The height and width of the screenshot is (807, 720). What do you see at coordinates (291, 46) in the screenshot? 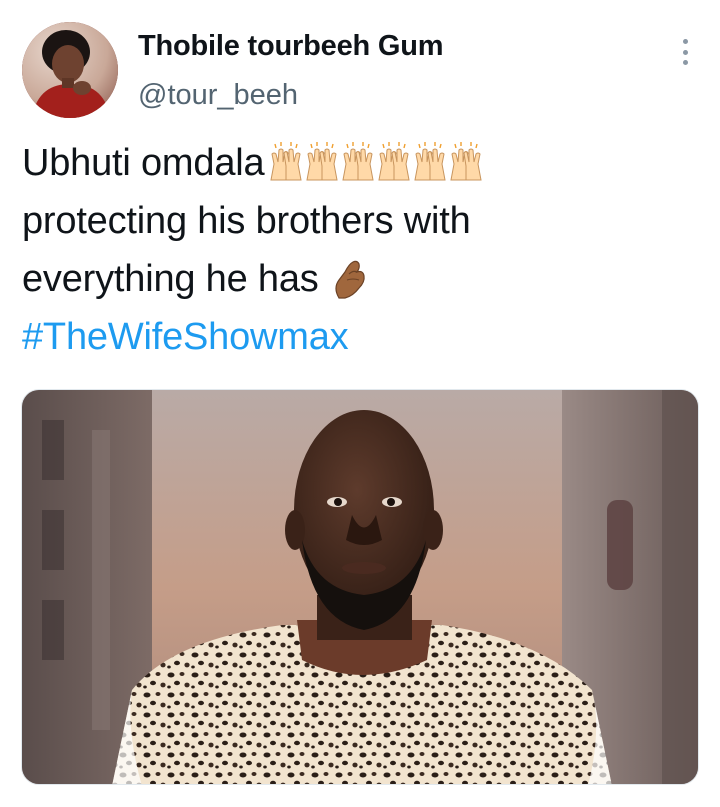
I see `author-display-name: Thobile tourbeeh Gum` at bounding box center [291, 46].